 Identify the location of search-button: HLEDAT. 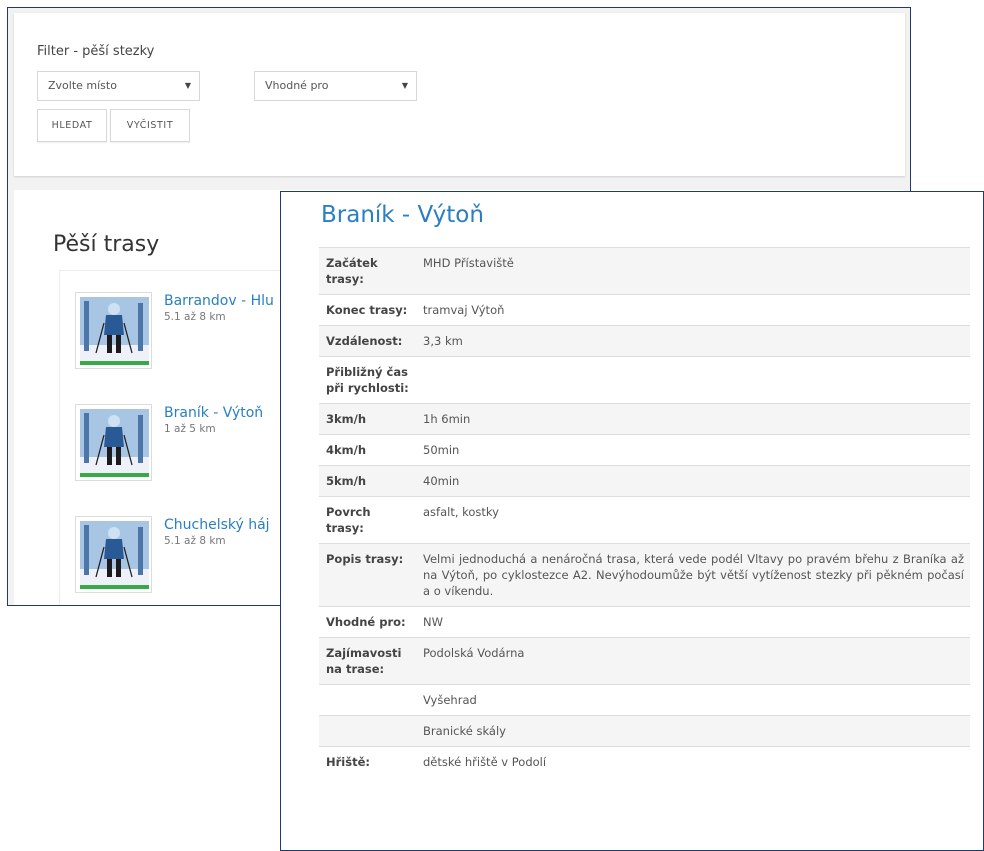
(72, 125).